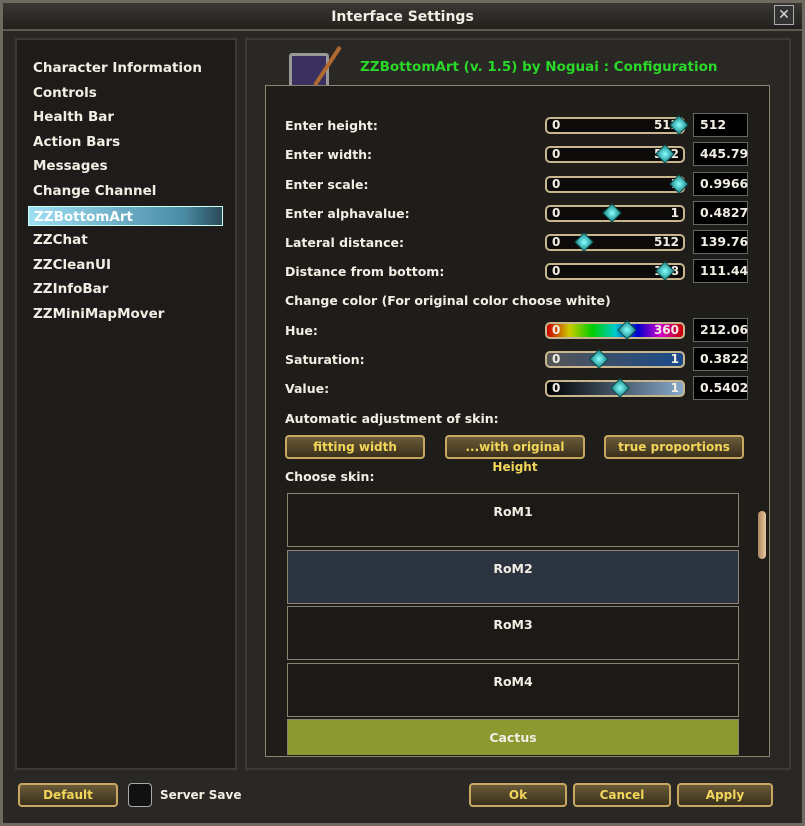 This screenshot has height=826, width=805. What do you see at coordinates (125, 68) in the screenshot?
I see `sidebar-item-character-information: Character Information` at bounding box center [125, 68].